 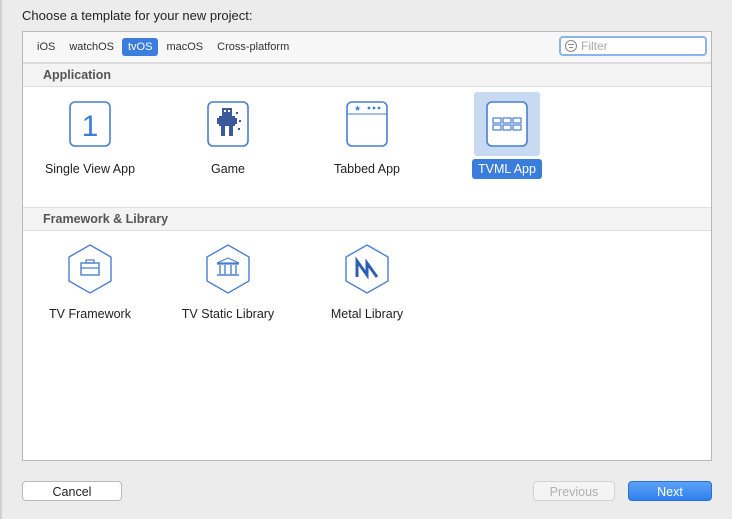 I want to click on filter-field, so click(x=633, y=46).